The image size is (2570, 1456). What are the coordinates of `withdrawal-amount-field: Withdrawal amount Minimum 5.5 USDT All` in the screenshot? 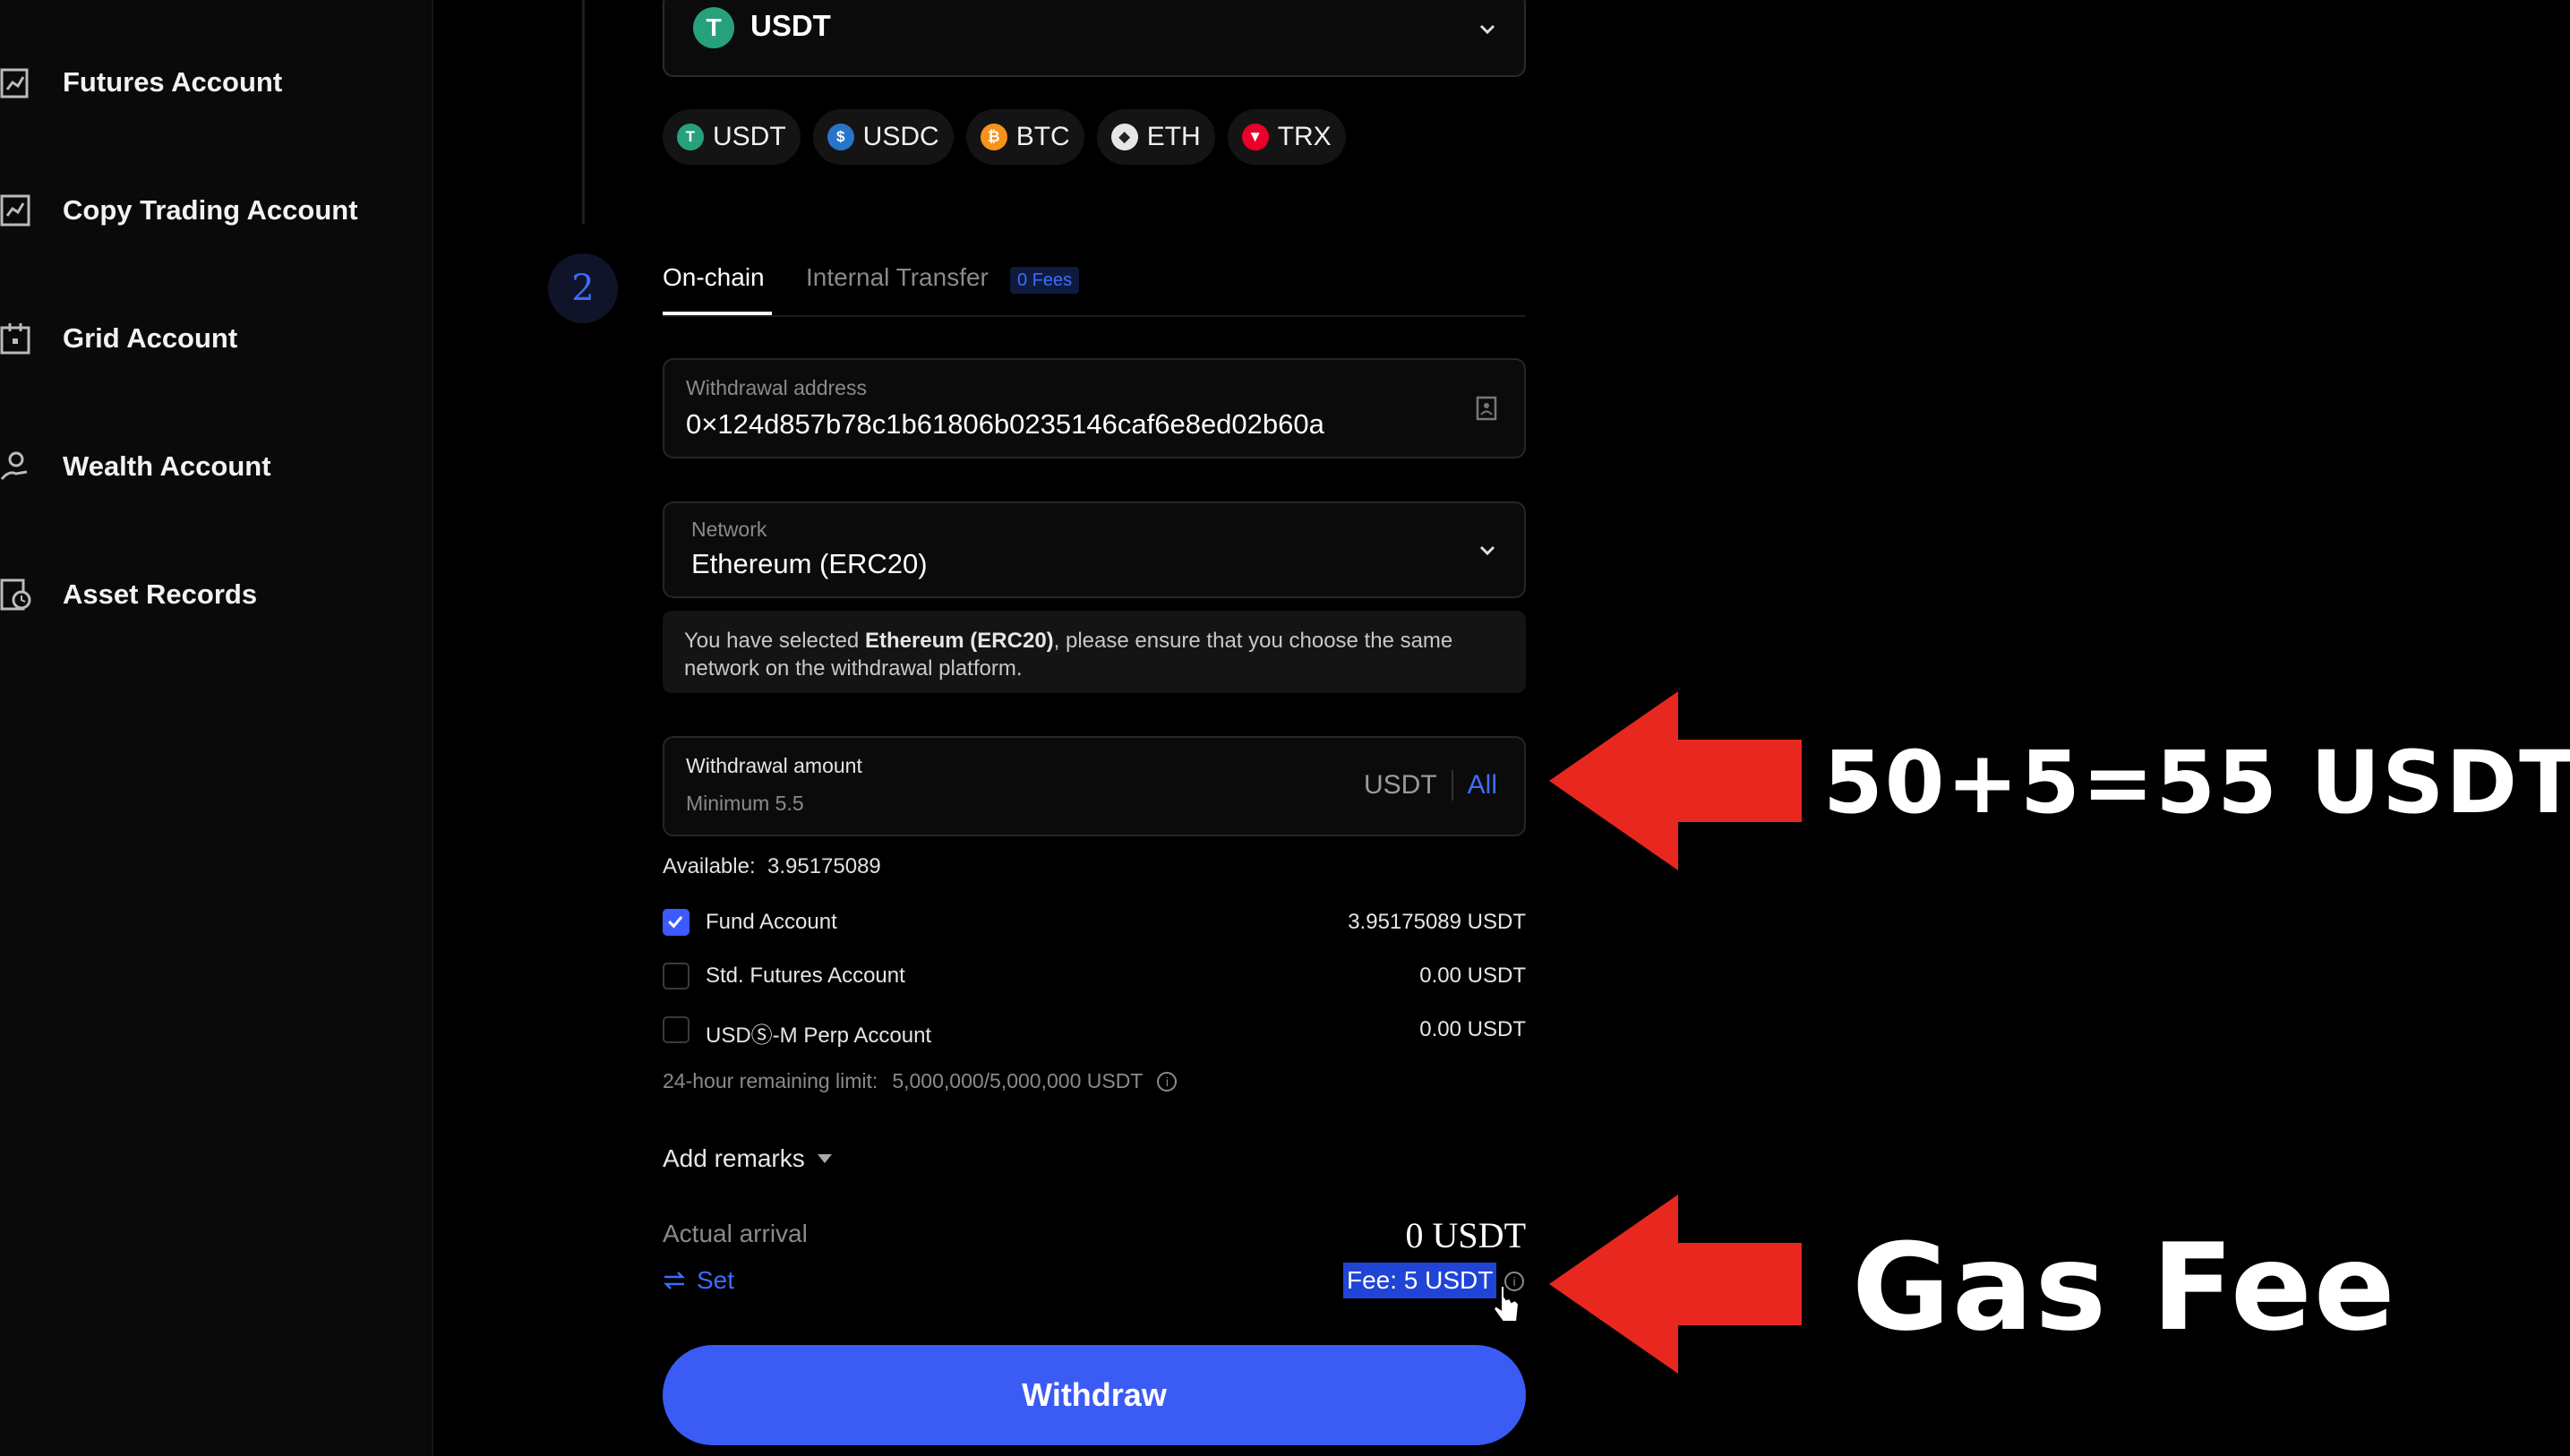 It's located at (1094, 786).